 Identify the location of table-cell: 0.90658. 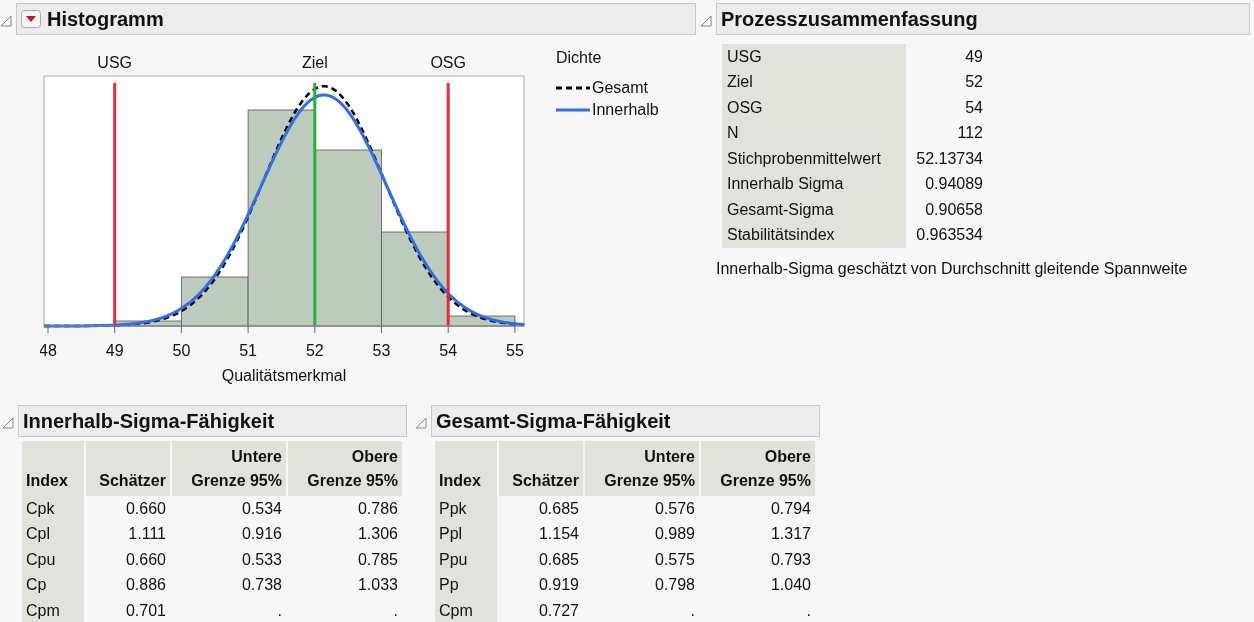
(947, 210).